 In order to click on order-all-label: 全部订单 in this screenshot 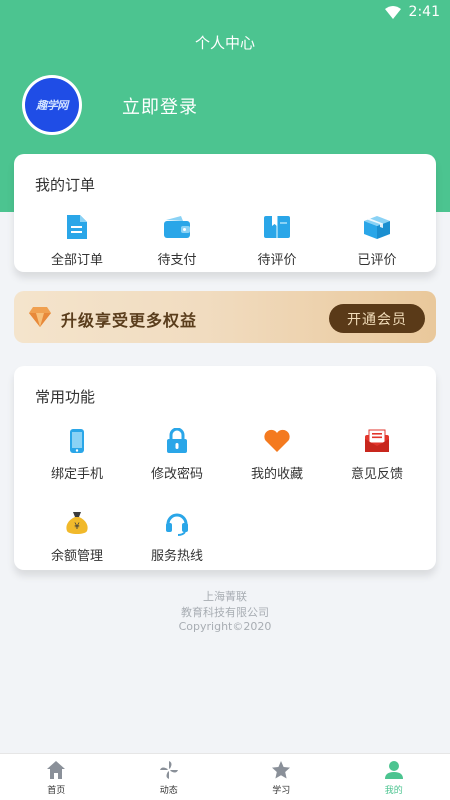, I will do `click(76, 260)`.